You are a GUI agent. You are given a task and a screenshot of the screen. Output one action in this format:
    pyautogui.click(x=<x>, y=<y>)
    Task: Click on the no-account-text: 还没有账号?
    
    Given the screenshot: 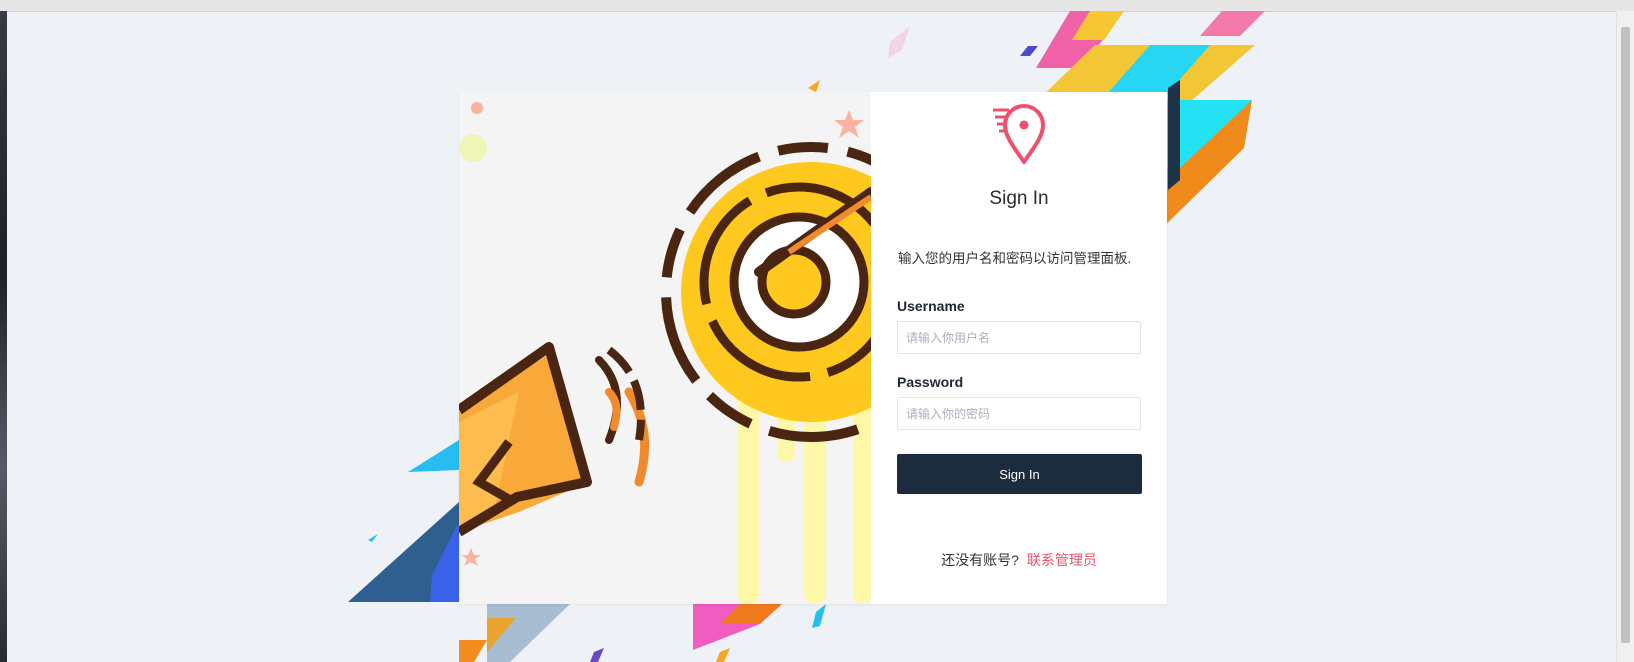 What is the action you would take?
    pyautogui.click(x=980, y=560)
    